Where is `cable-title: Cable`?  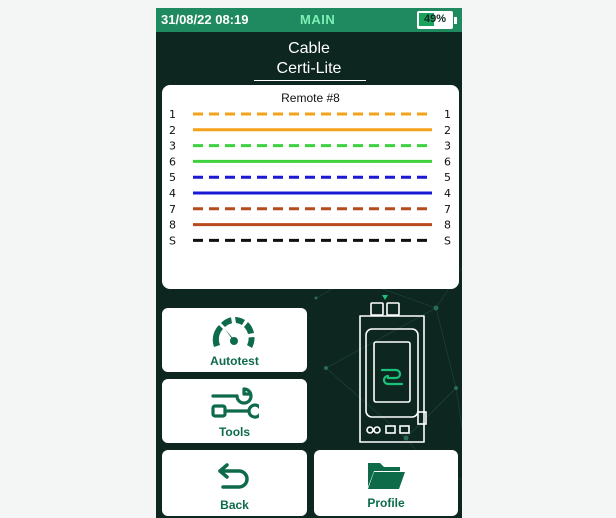 cable-title: Cable is located at coordinates (309, 48).